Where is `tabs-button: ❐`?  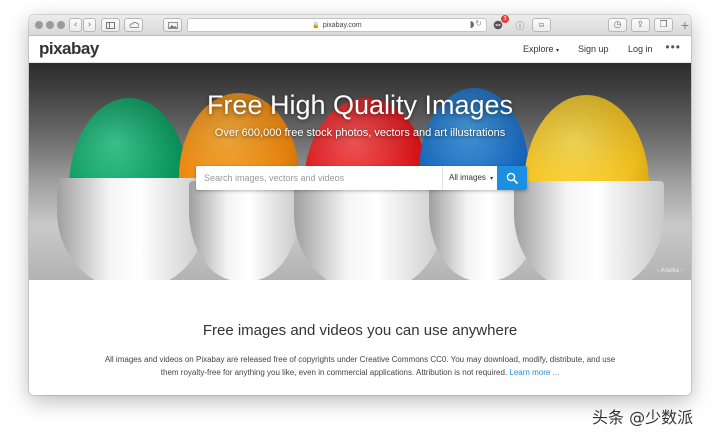 tabs-button: ❐ is located at coordinates (663, 25).